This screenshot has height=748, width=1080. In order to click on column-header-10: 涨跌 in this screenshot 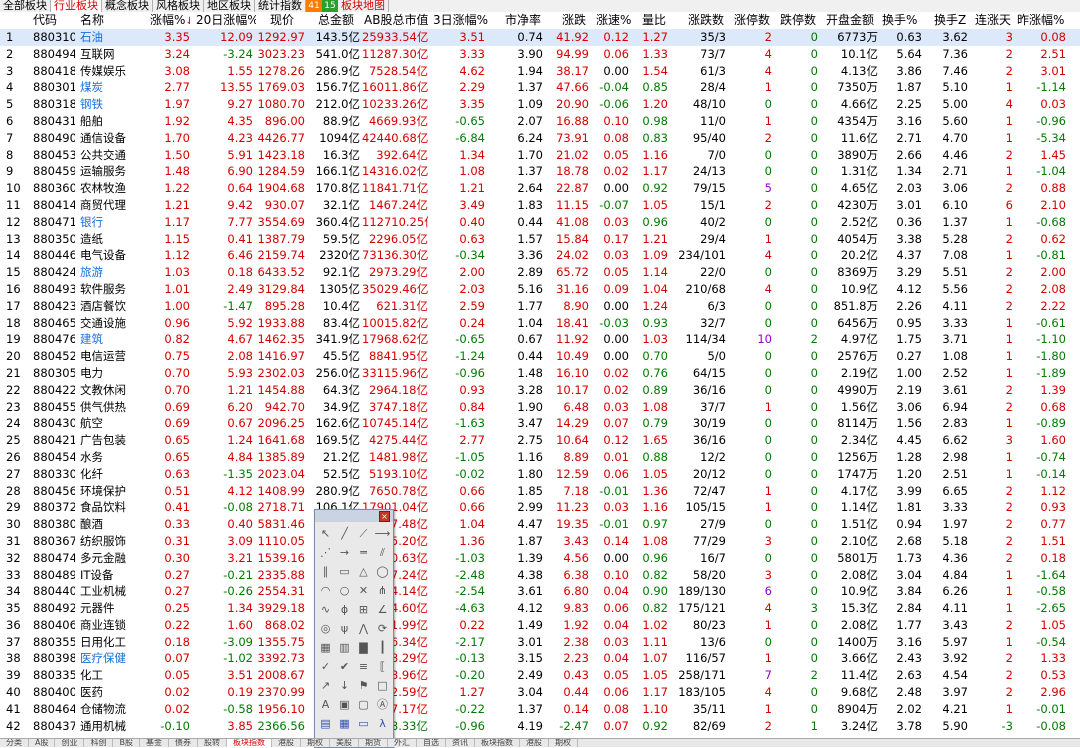, I will do `click(580, 20)`.